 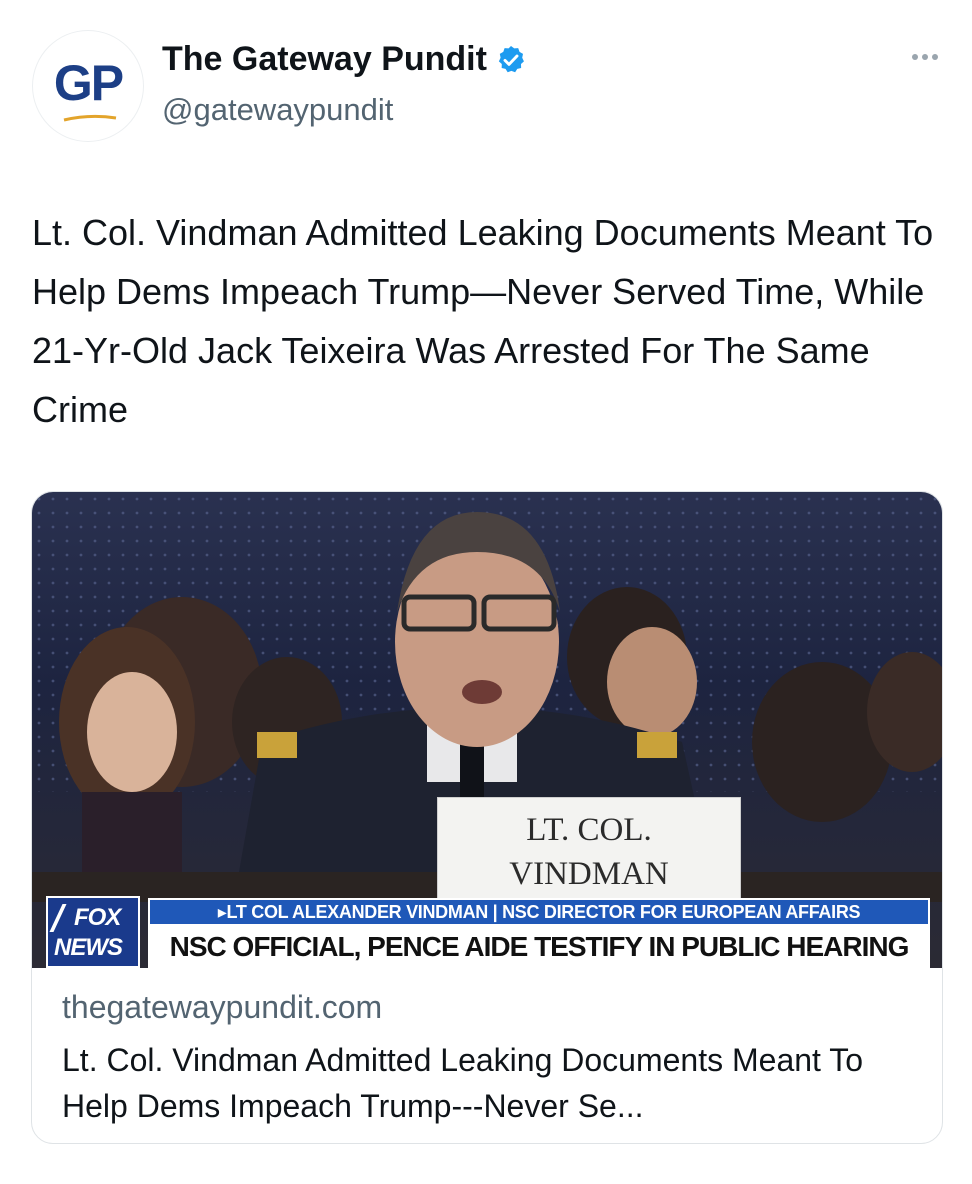 What do you see at coordinates (589, 850) in the screenshot?
I see `name-placard: LT. COL. VINDMAN` at bounding box center [589, 850].